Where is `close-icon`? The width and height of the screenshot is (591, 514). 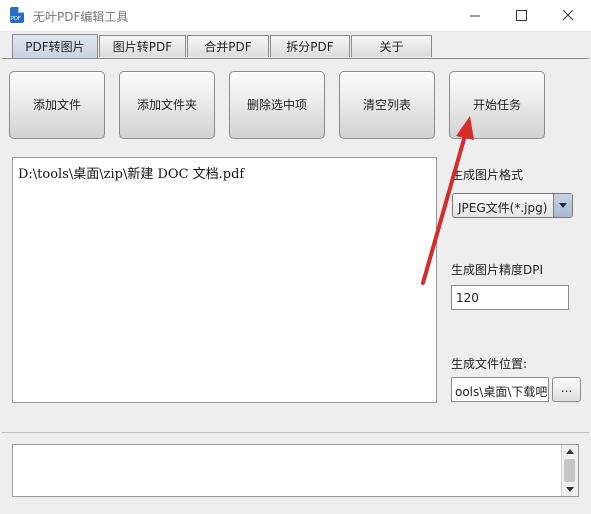 close-icon is located at coordinates (568, 15).